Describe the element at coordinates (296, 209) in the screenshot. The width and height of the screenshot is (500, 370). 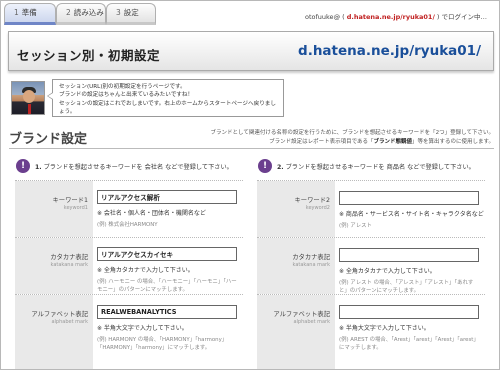
I see `field-label: キーワード2 keyword2` at that location.